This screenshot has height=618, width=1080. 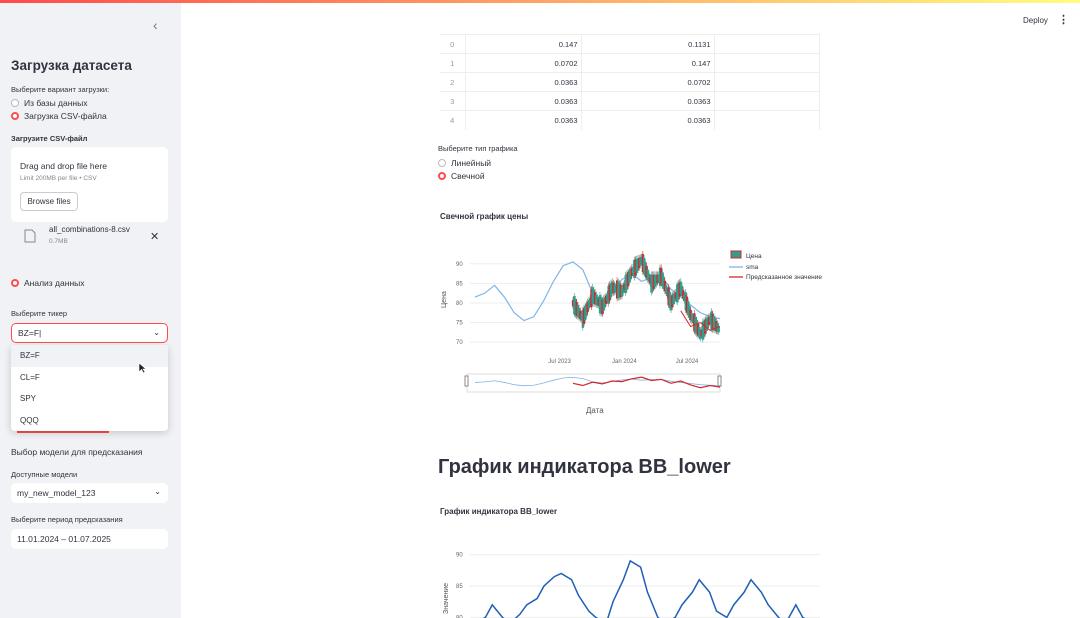 I want to click on chart-type-label: Выберите тип графика, so click(x=478, y=148).